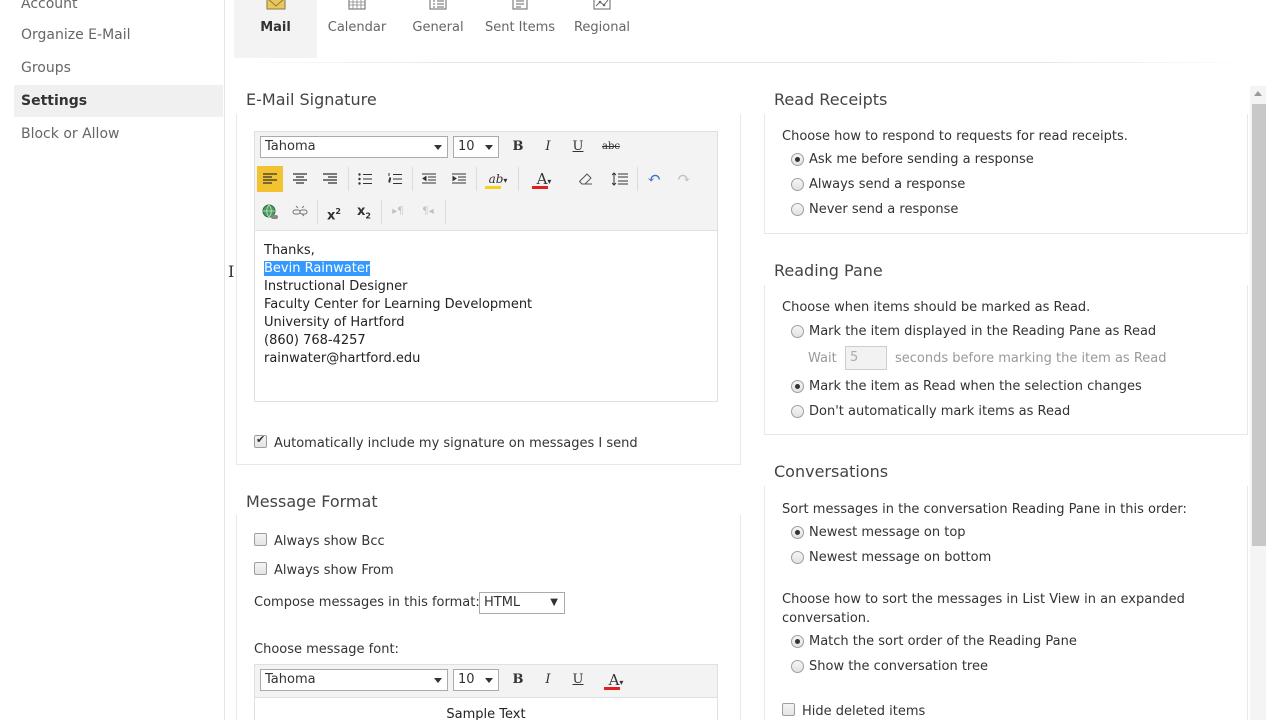 The image size is (1280, 720). Describe the element at coordinates (797, 209) in the screenshot. I see `read-receipt-never-radio` at that location.